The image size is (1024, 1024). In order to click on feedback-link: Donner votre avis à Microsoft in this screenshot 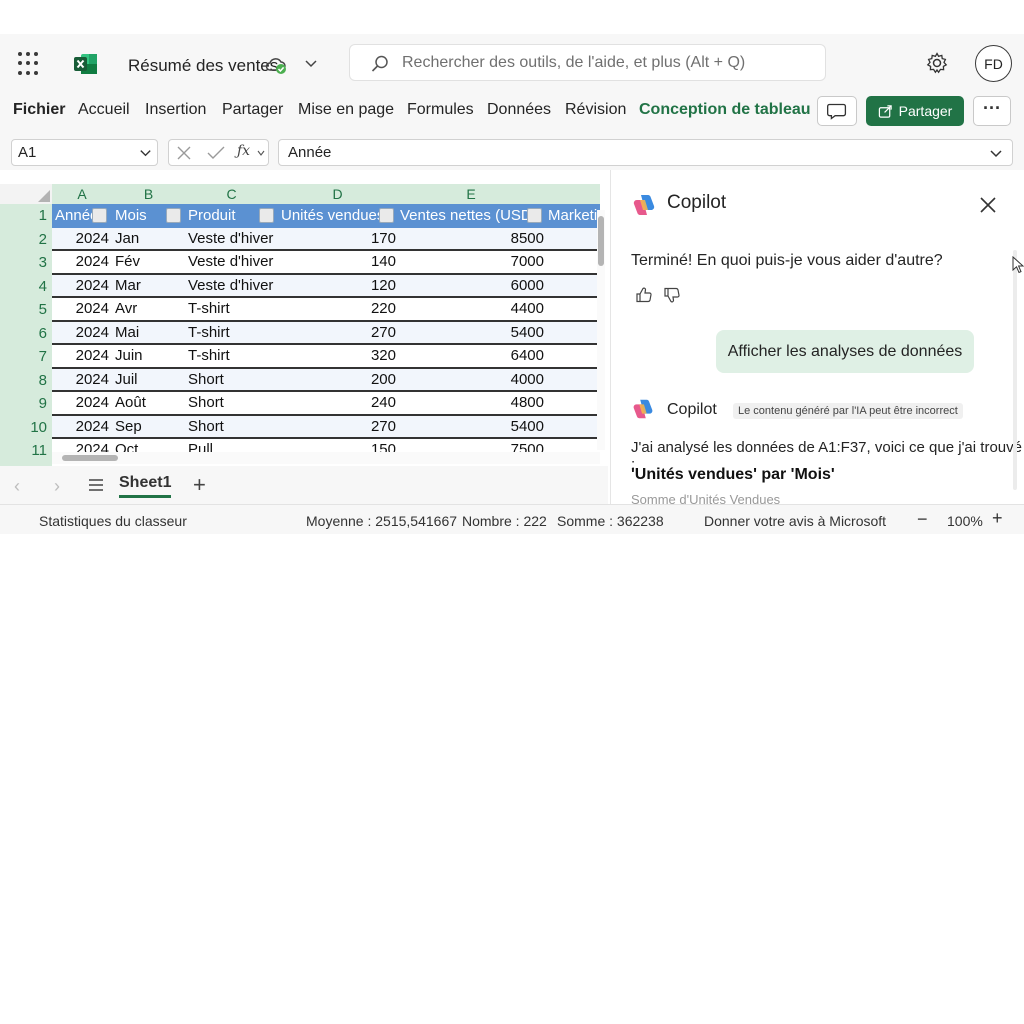, I will do `click(795, 521)`.